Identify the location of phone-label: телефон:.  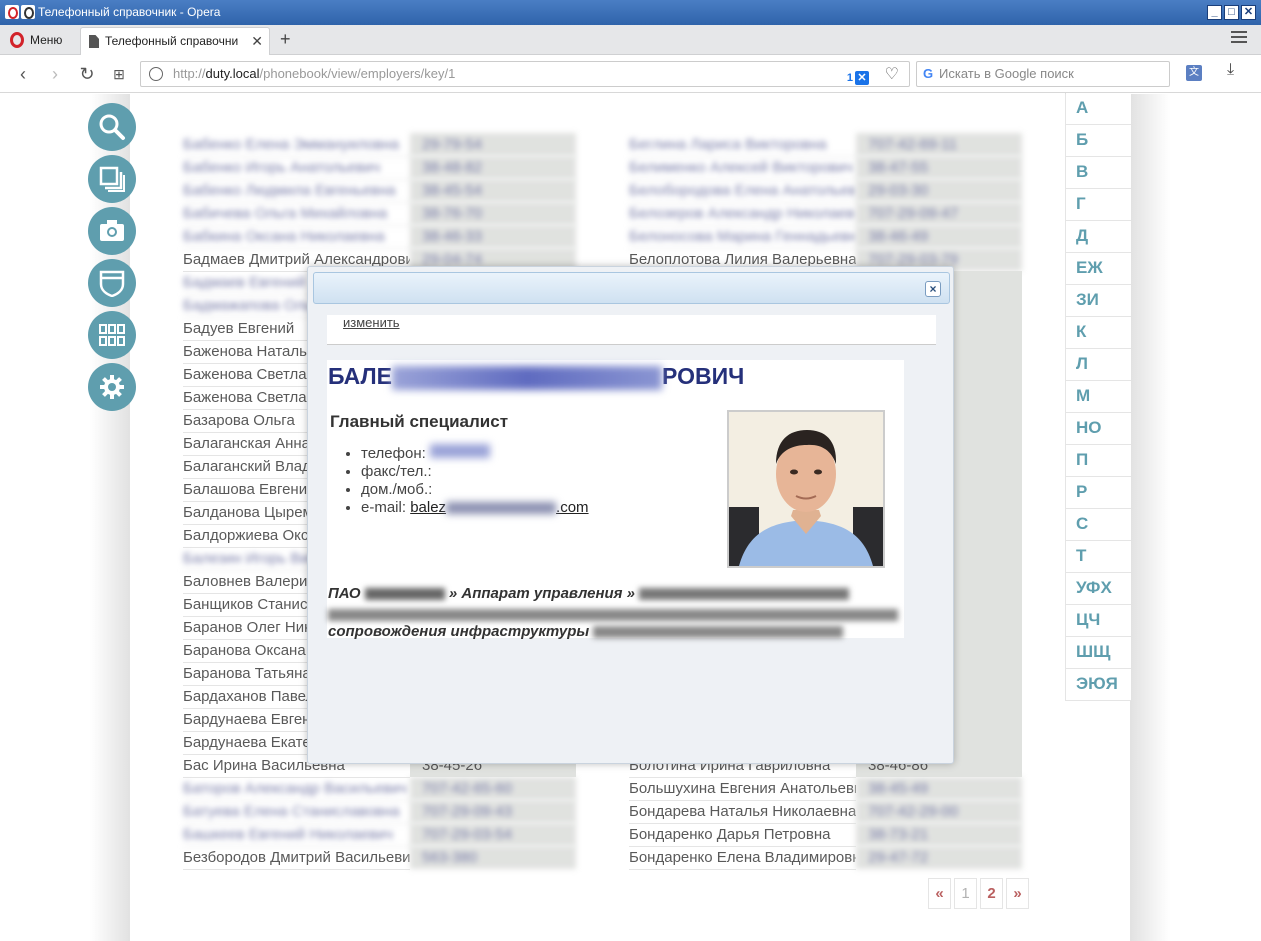
(393, 453).